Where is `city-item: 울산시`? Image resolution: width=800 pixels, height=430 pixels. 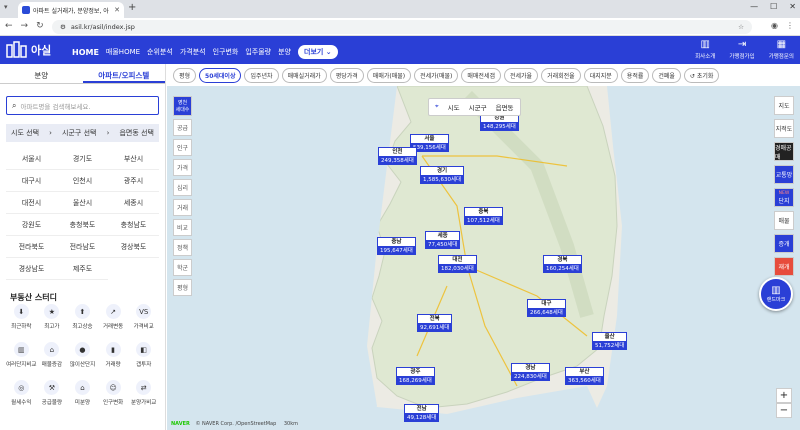
city-item: 울산시 is located at coordinates (82, 203).